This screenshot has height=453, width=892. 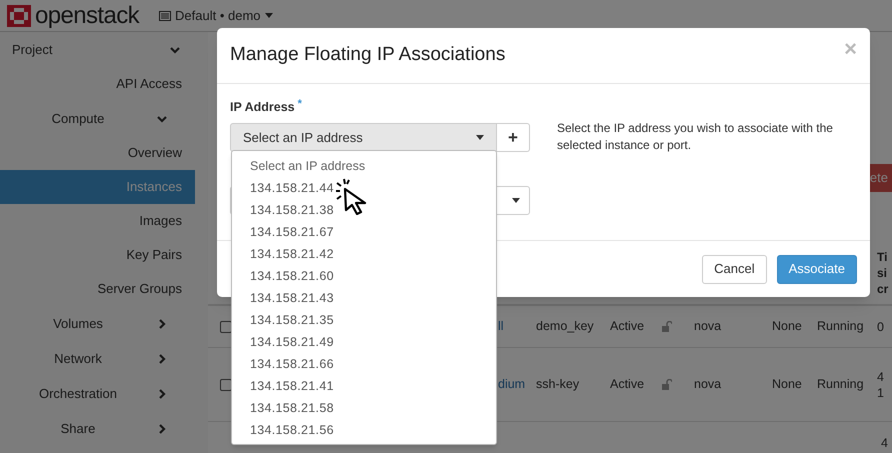 What do you see at coordinates (512, 384) in the screenshot?
I see `flavor-link: dium` at bounding box center [512, 384].